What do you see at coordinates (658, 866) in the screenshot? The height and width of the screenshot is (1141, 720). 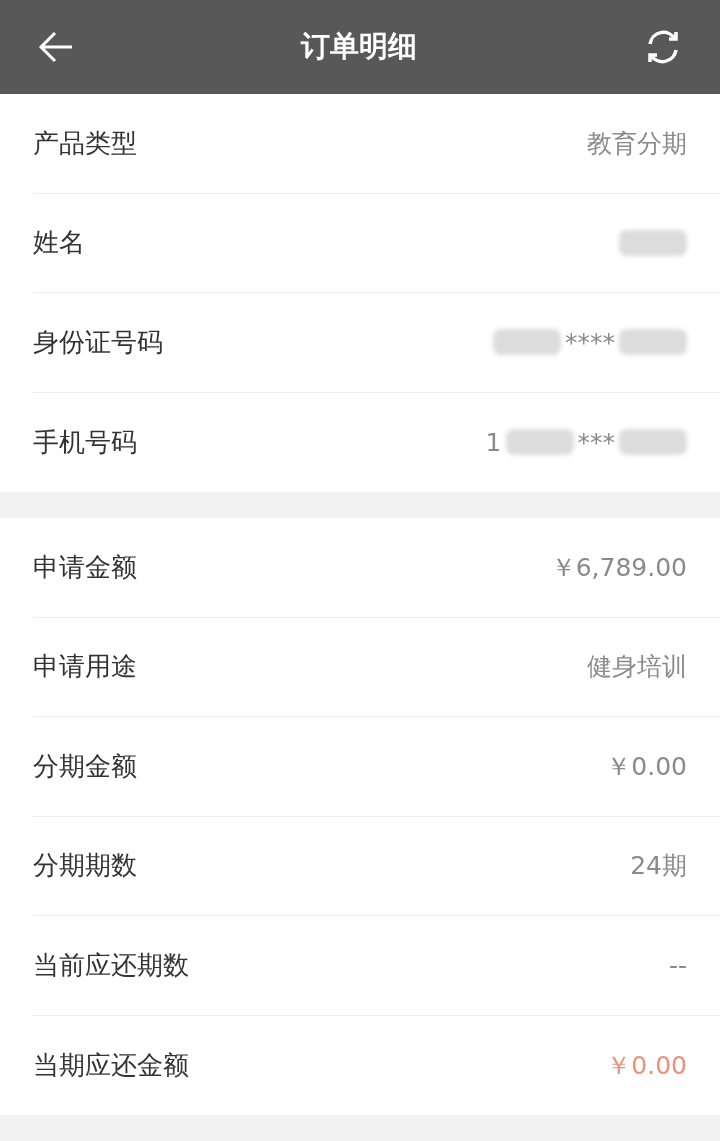 I see `field-value: 24期` at bounding box center [658, 866].